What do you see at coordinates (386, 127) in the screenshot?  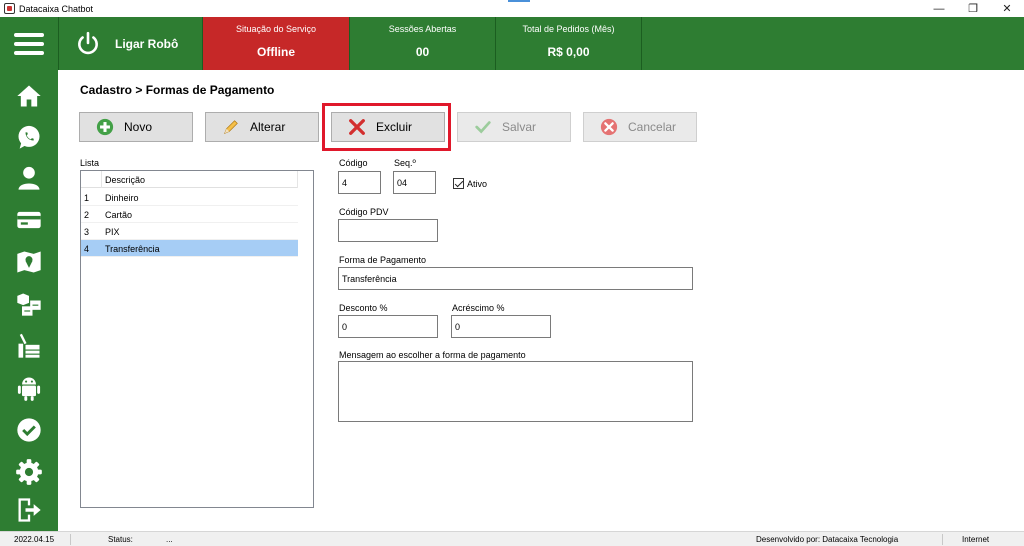 I see `excluir-highlight` at bounding box center [386, 127].